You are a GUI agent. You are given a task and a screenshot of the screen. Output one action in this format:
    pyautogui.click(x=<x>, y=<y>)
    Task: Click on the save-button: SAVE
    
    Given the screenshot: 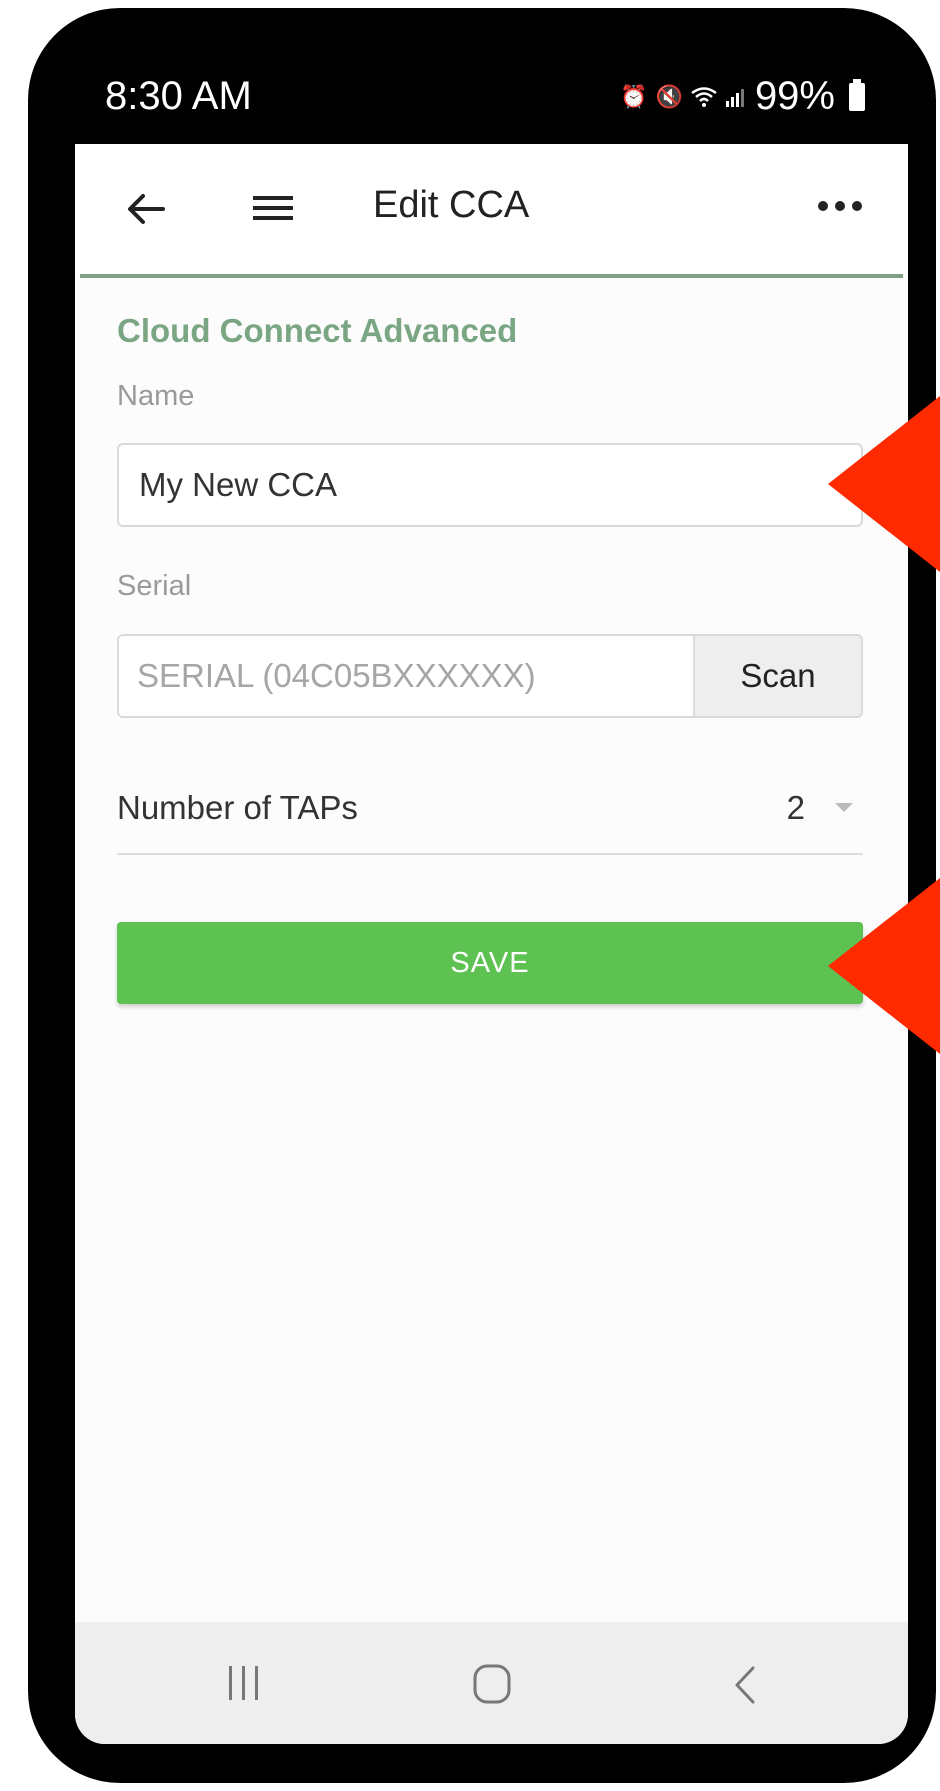 What is the action you would take?
    pyautogui.click(x=490, y=963)
    